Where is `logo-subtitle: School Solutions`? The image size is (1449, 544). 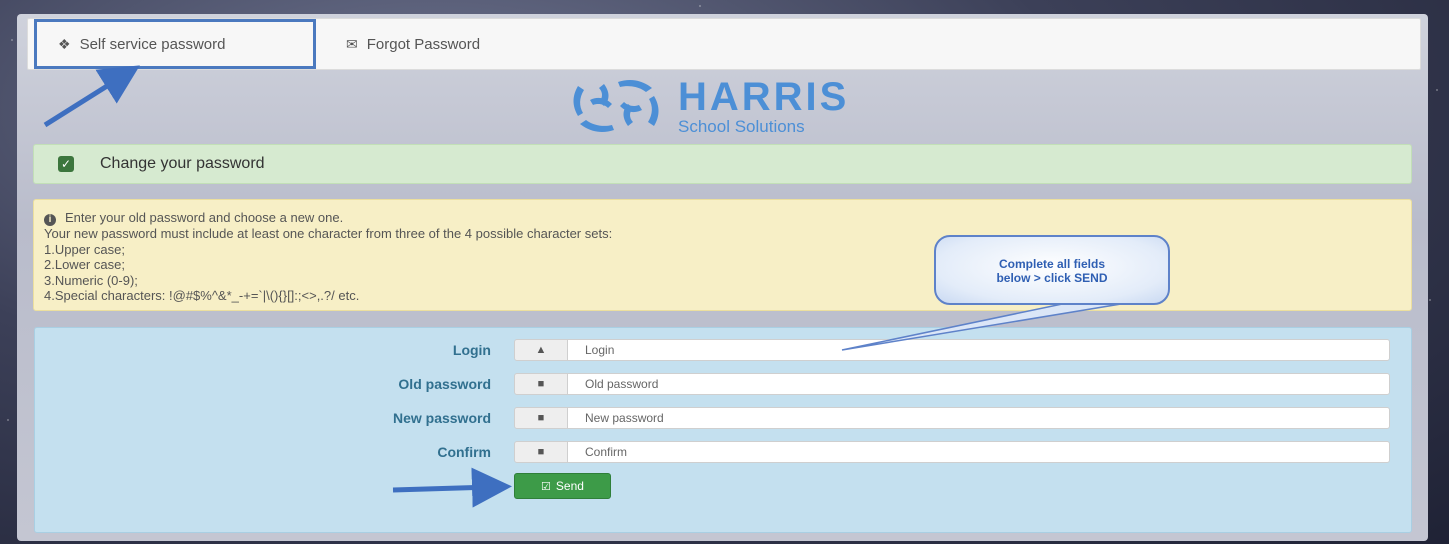
logo-subtitle: School Solutions is located at coordinates (741, 126).